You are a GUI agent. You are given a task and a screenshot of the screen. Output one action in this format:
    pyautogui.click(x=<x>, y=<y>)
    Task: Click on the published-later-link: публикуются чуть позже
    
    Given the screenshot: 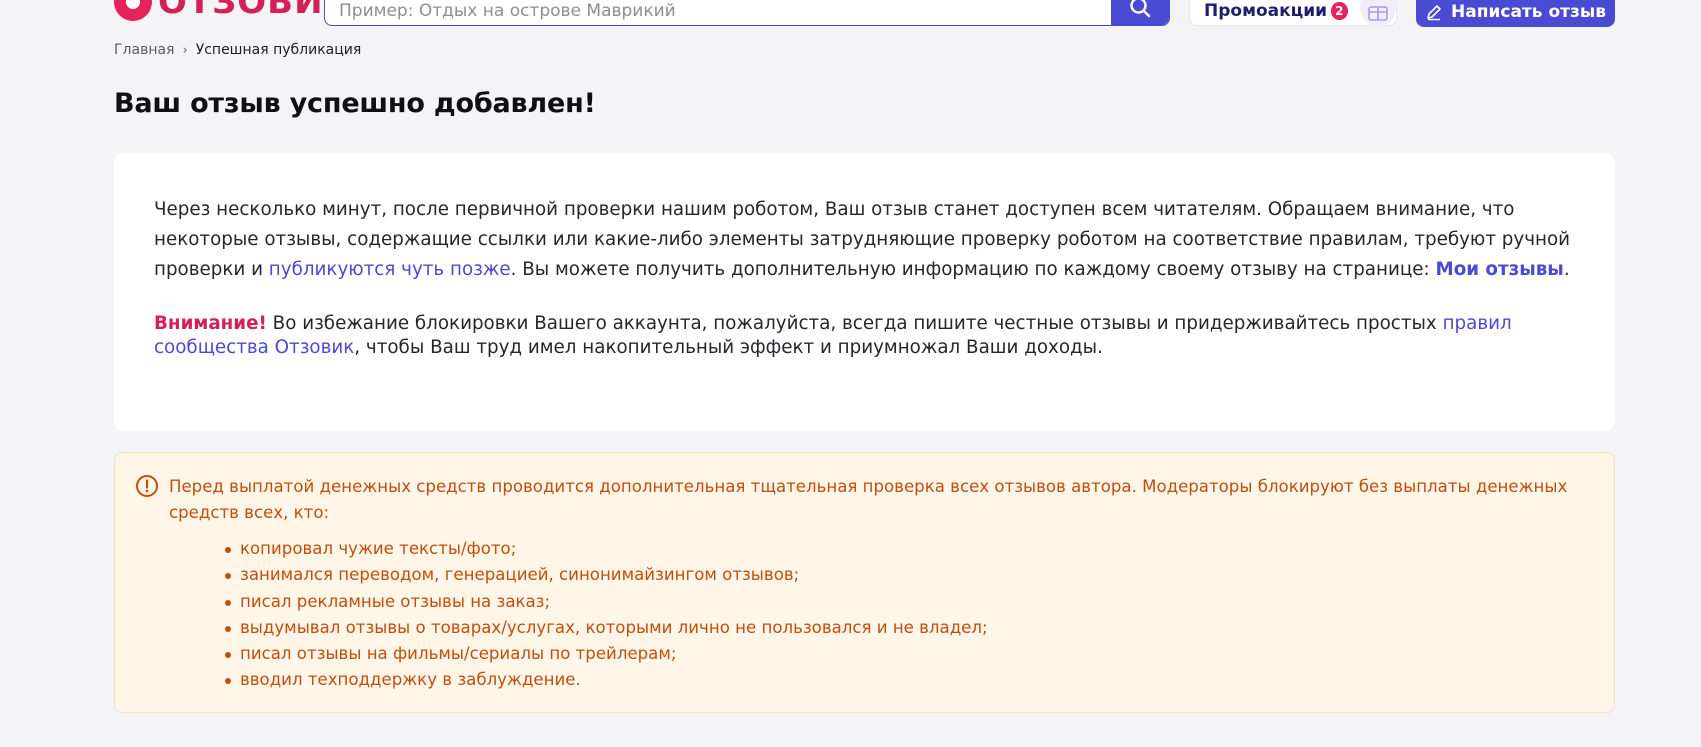 What is the action you would take?
    pyautogui.click(x=390, y=269)
    